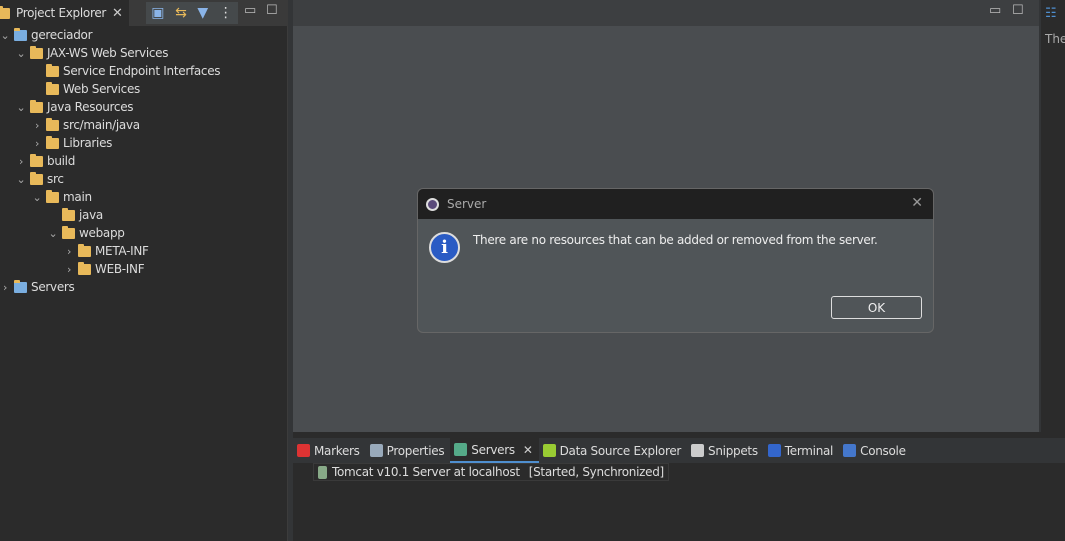 The height and width of the screenshot is (541, 1065). Describe the element at coordinates (467, 204) in the screenshot. I see `dialog-title: Server` at that location.